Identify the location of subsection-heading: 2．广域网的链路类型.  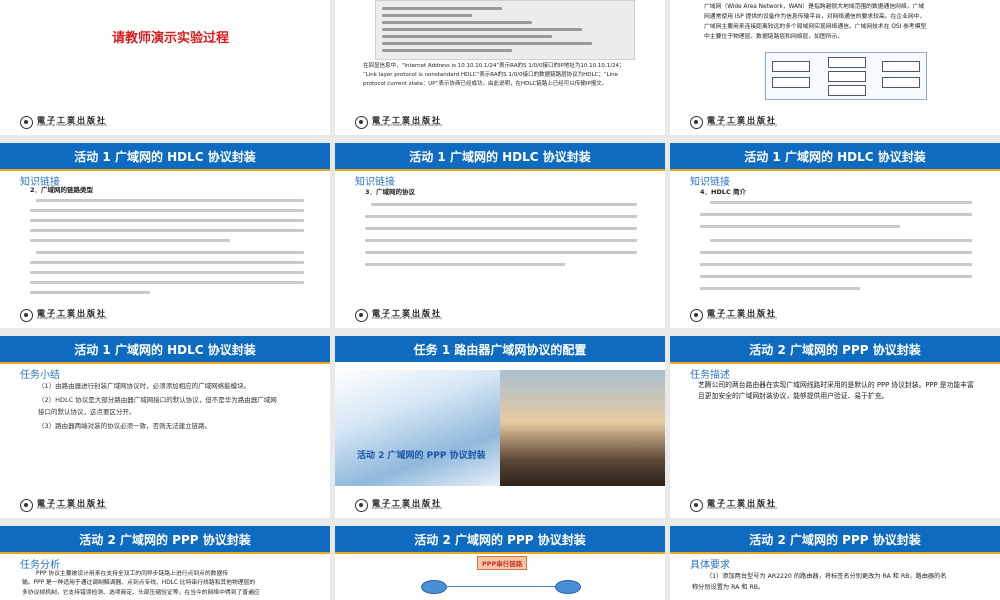
(62, 190).